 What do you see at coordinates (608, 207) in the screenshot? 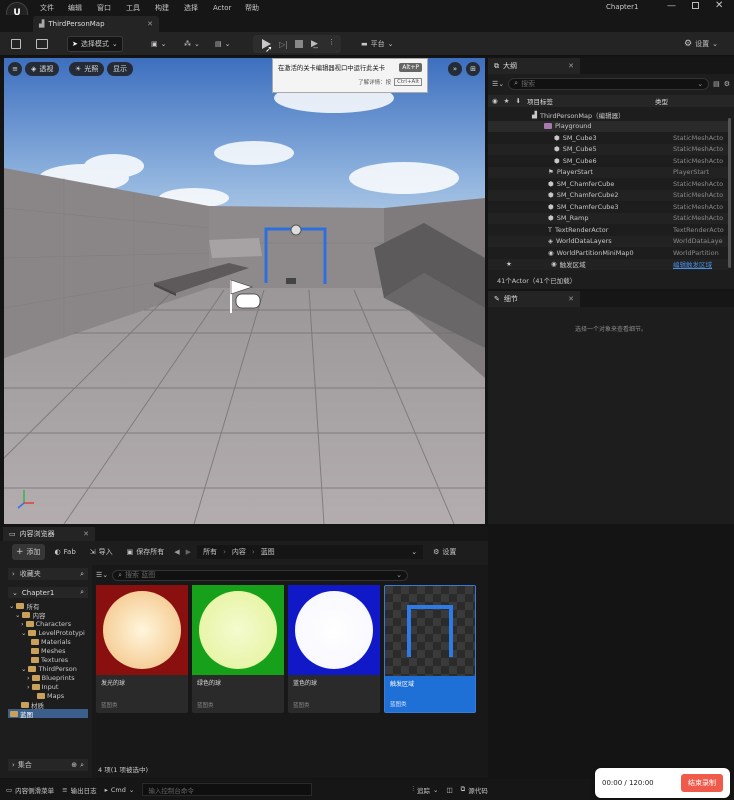
I see `list-item: ⬢ SM_ChamferCube3 StaticMeshActo` at bounding box center [608, 207].